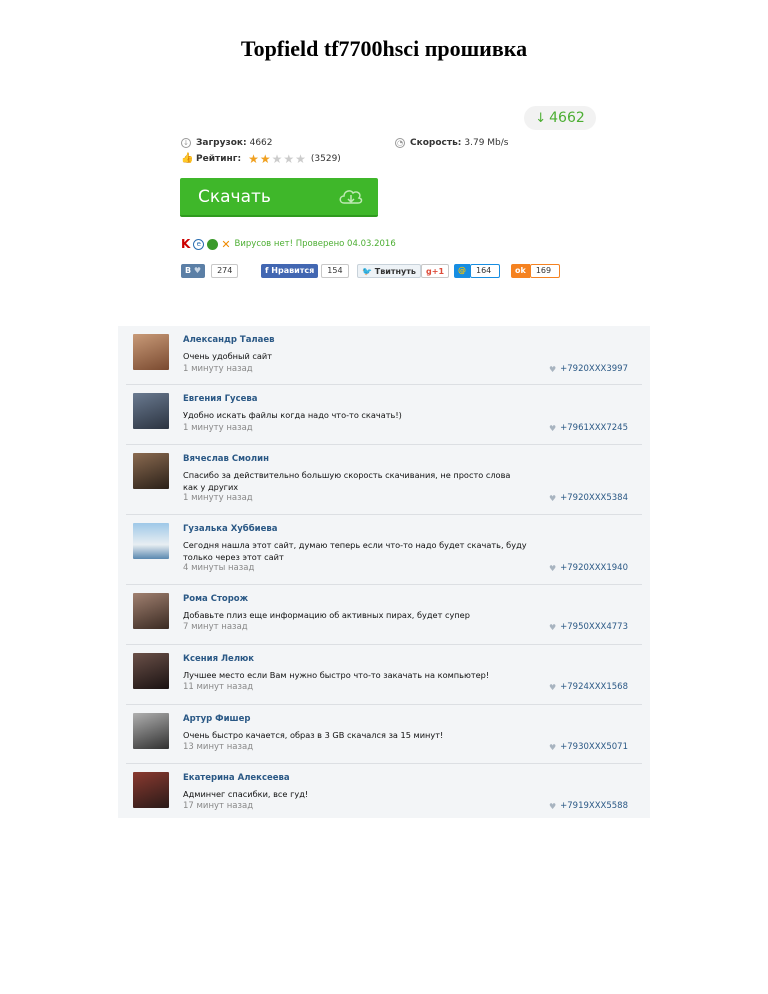 This screenshot has width=768, height=994. Describe the element at coordinates (588, 369) in the screenshot. I see `comment-phone: ♥ +7920XXX3997` at that location.